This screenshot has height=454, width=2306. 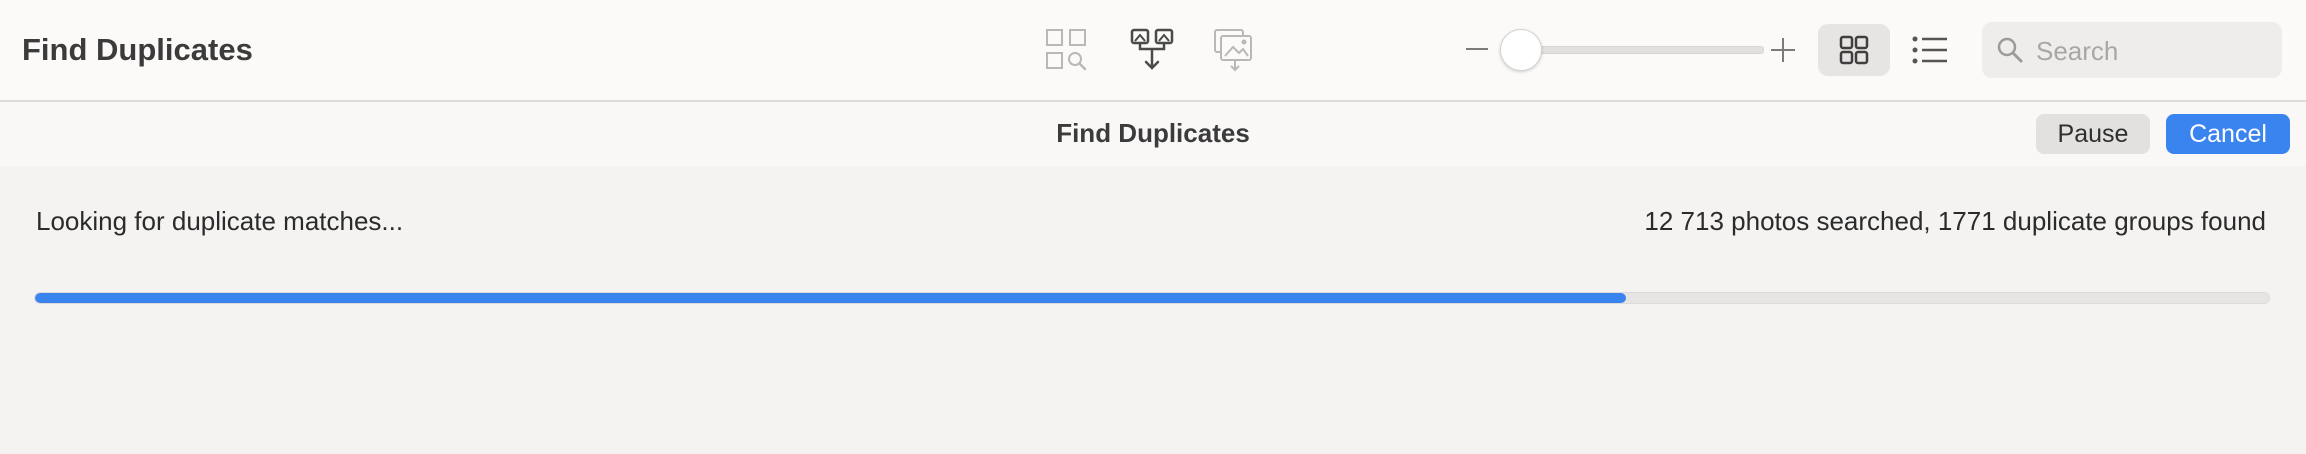 What do you see at coordinates (2228, 134) in the screenshot?
I see `cancel-button: Cancel` at bounding box center [2228, 134].